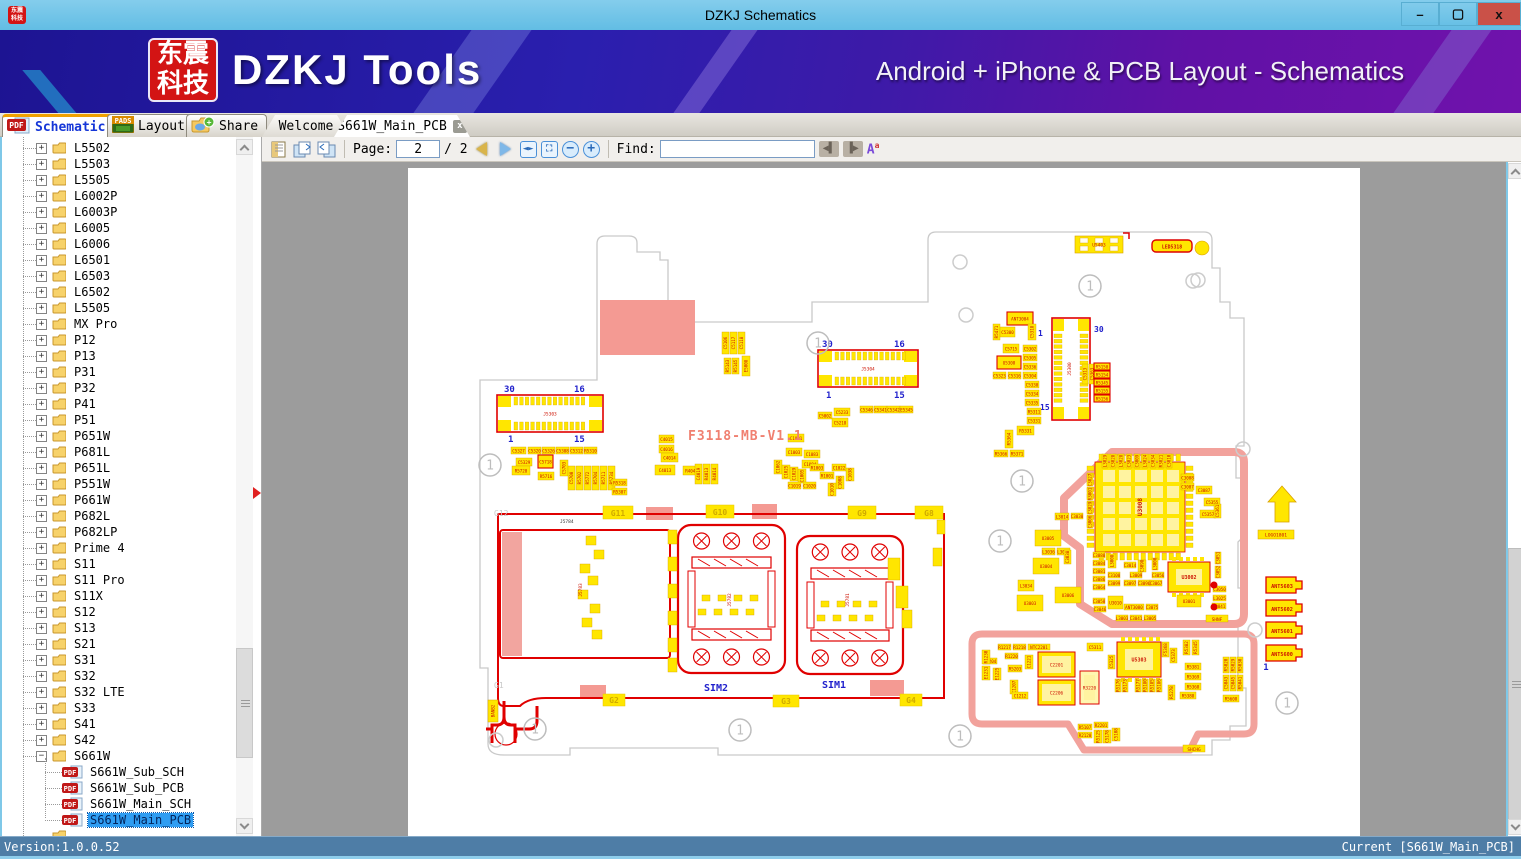 The height and width of the screenshot is (859, 1521). Describe the element at coordinates (92, 148) in the screenshot. I see `tree-folder-label: L5502` at that location.